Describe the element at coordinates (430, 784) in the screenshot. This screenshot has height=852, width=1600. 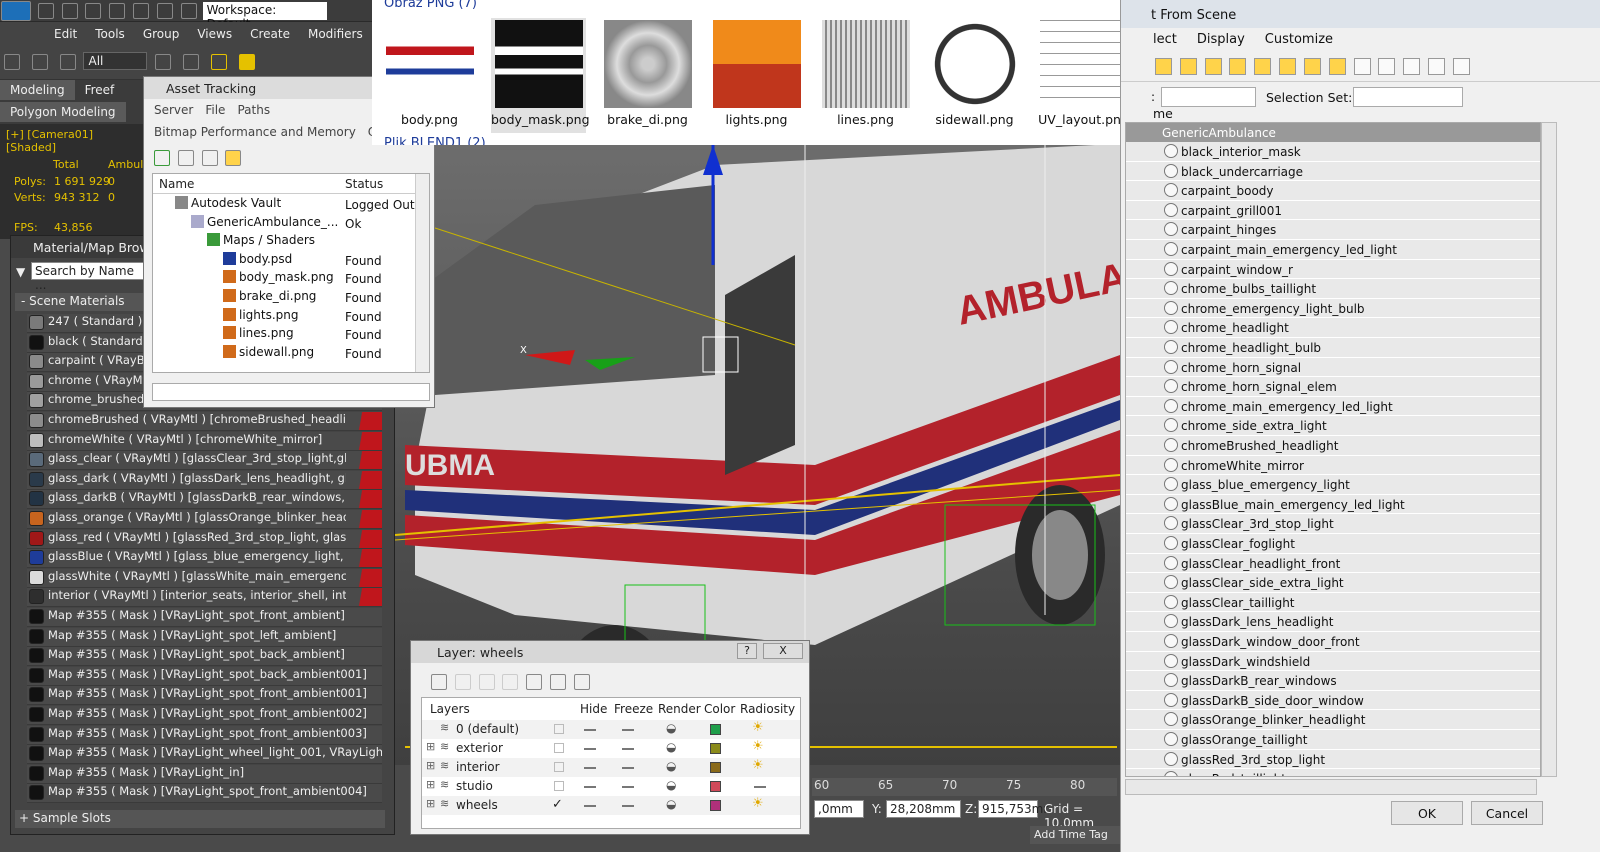
I see `expand-icon: ⊞` at that location.